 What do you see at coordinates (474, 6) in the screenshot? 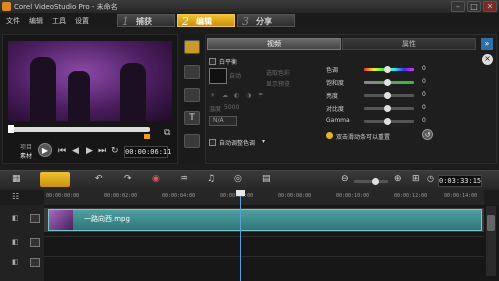
I see `maximize-button: □` at bounding box center [474, 6].